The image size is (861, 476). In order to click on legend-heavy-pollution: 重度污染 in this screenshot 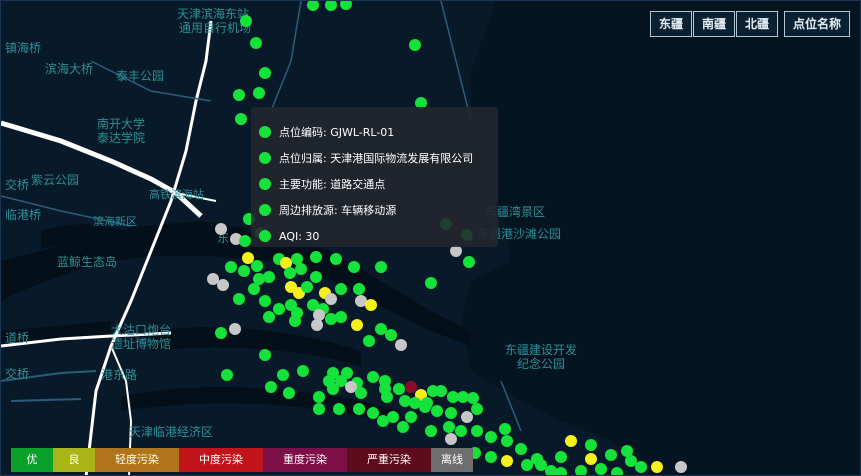, I will do `click(305, 460)`.